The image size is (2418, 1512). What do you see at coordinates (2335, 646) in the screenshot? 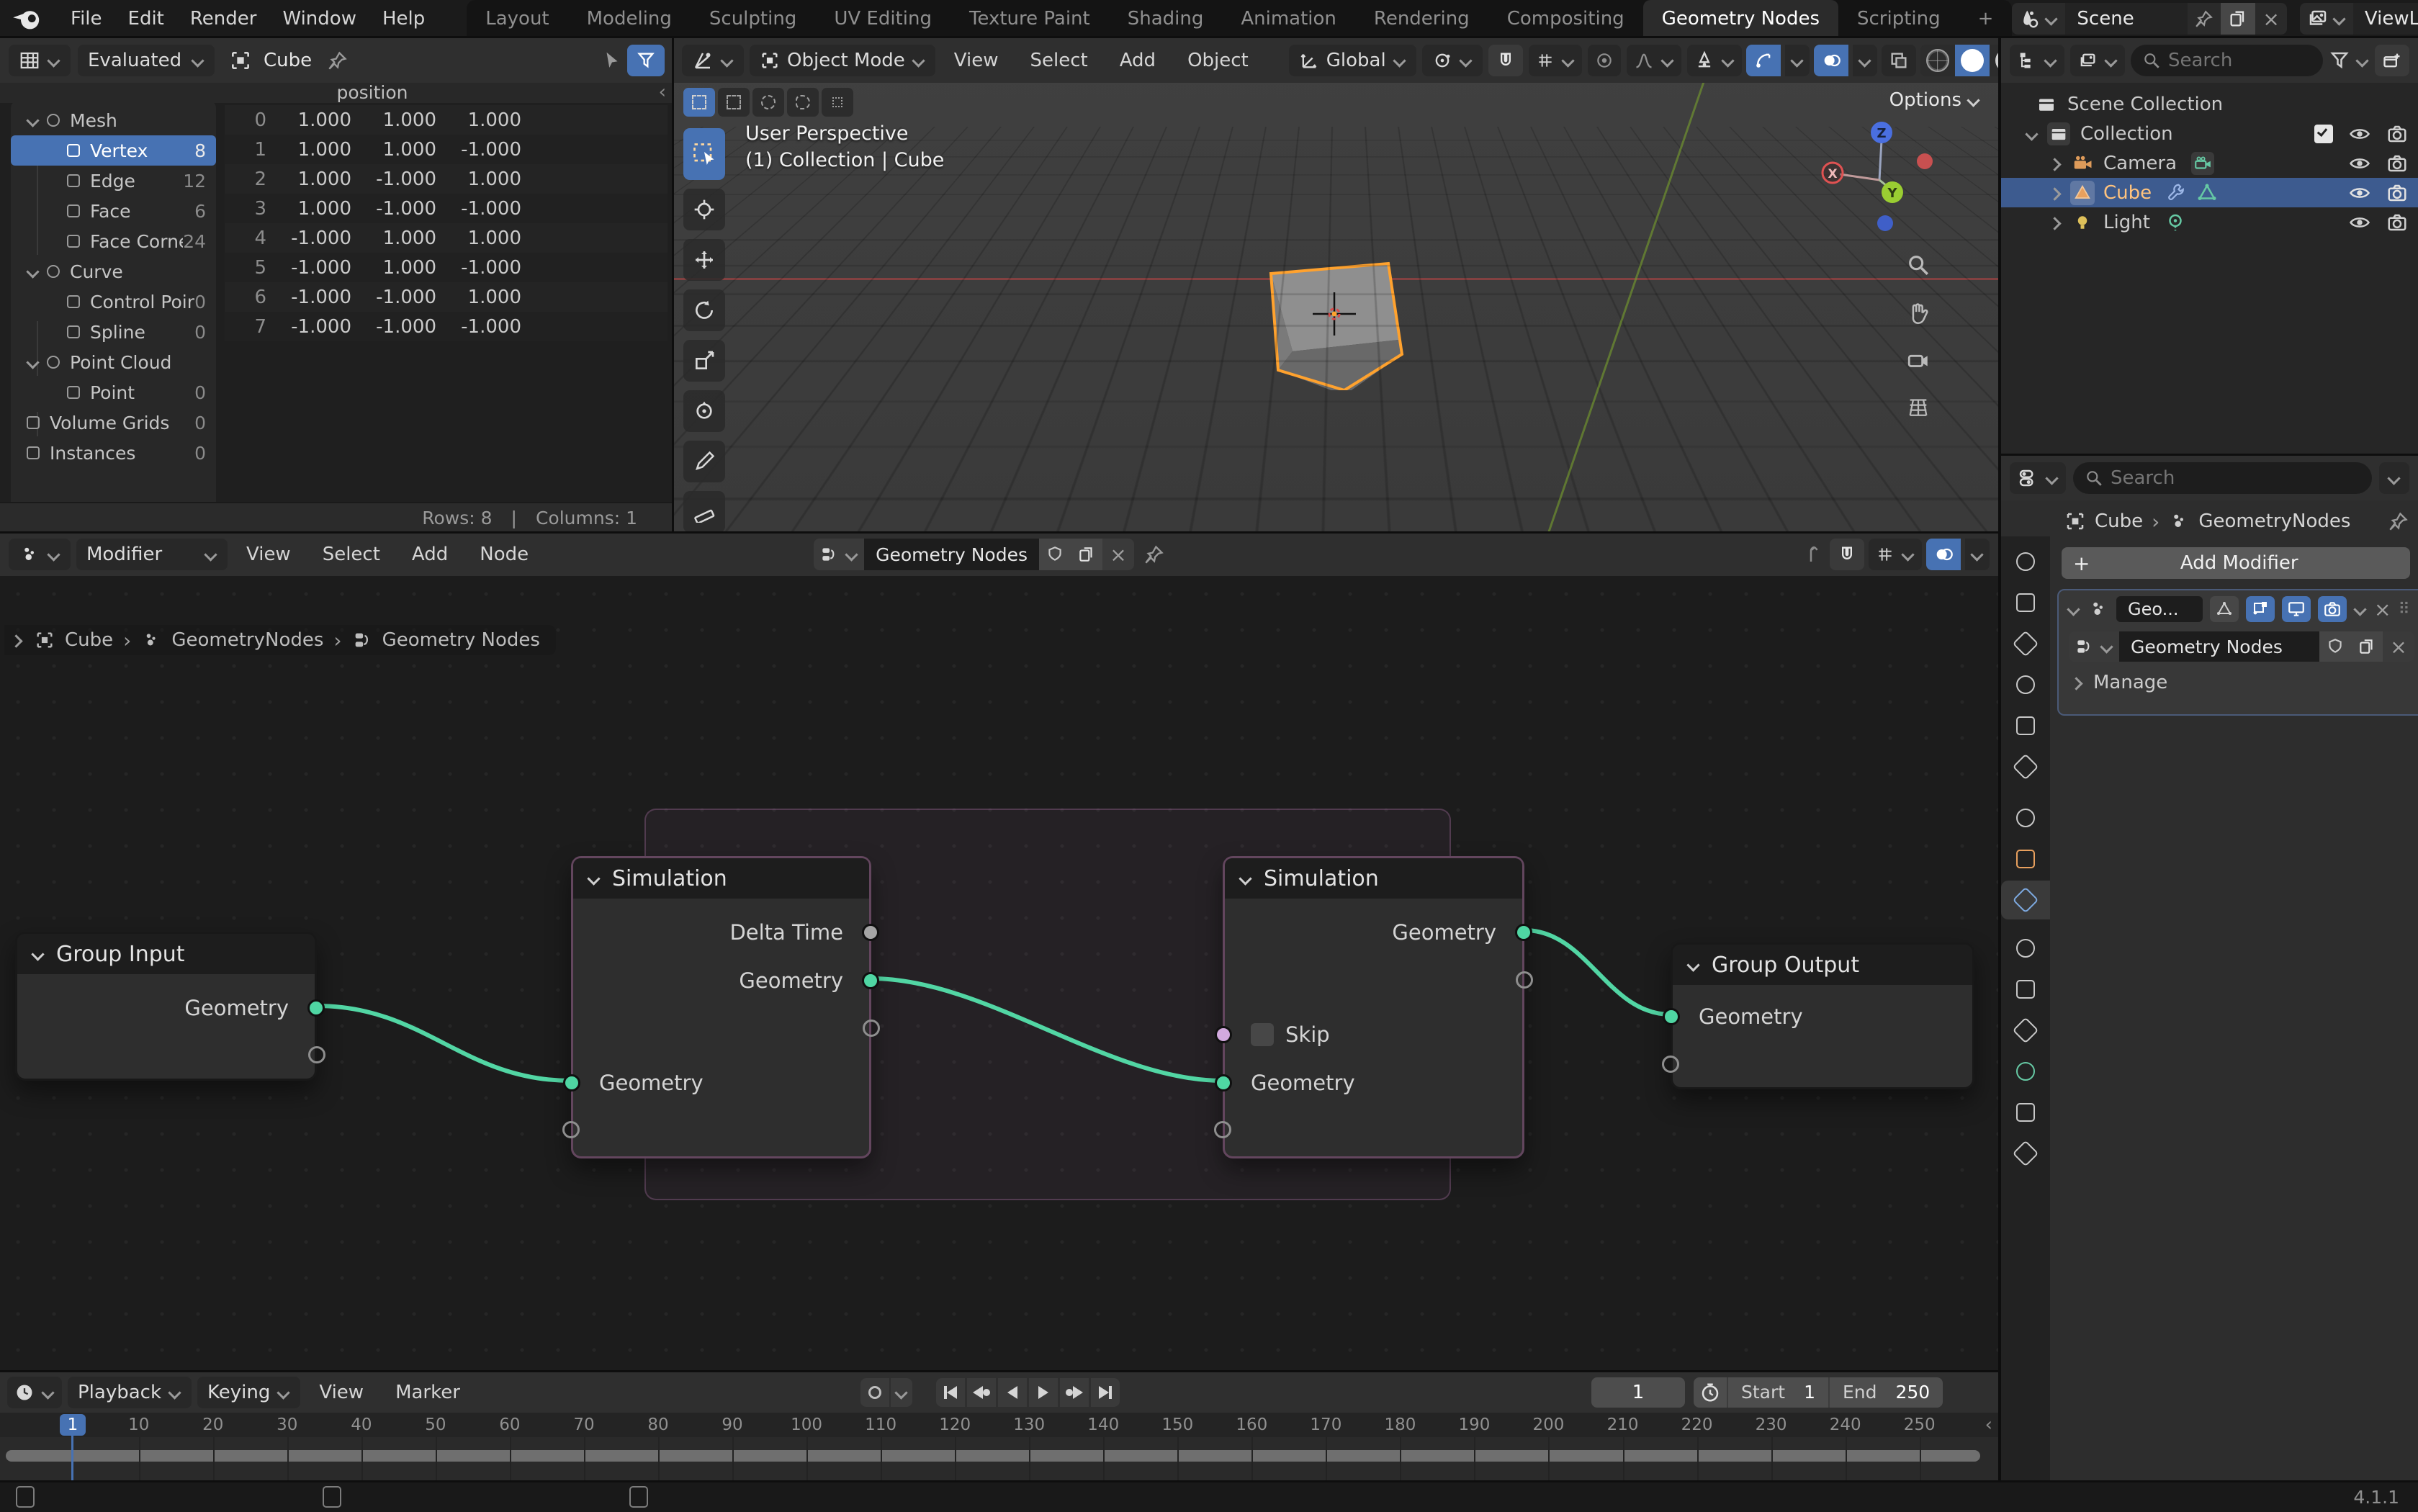
I see `fake-user-toggle` at bounding box center [2335, 646].